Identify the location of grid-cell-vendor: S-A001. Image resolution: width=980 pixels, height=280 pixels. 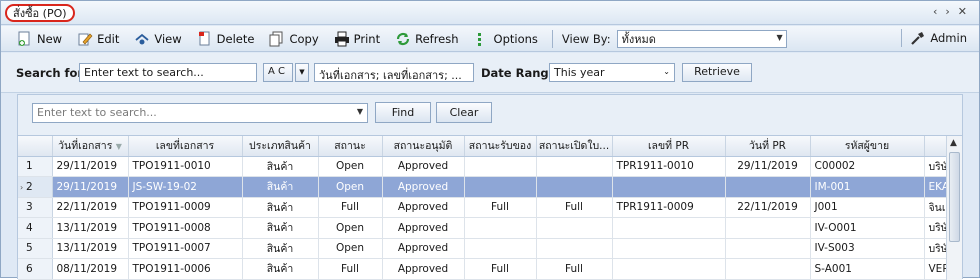
(867, 269).